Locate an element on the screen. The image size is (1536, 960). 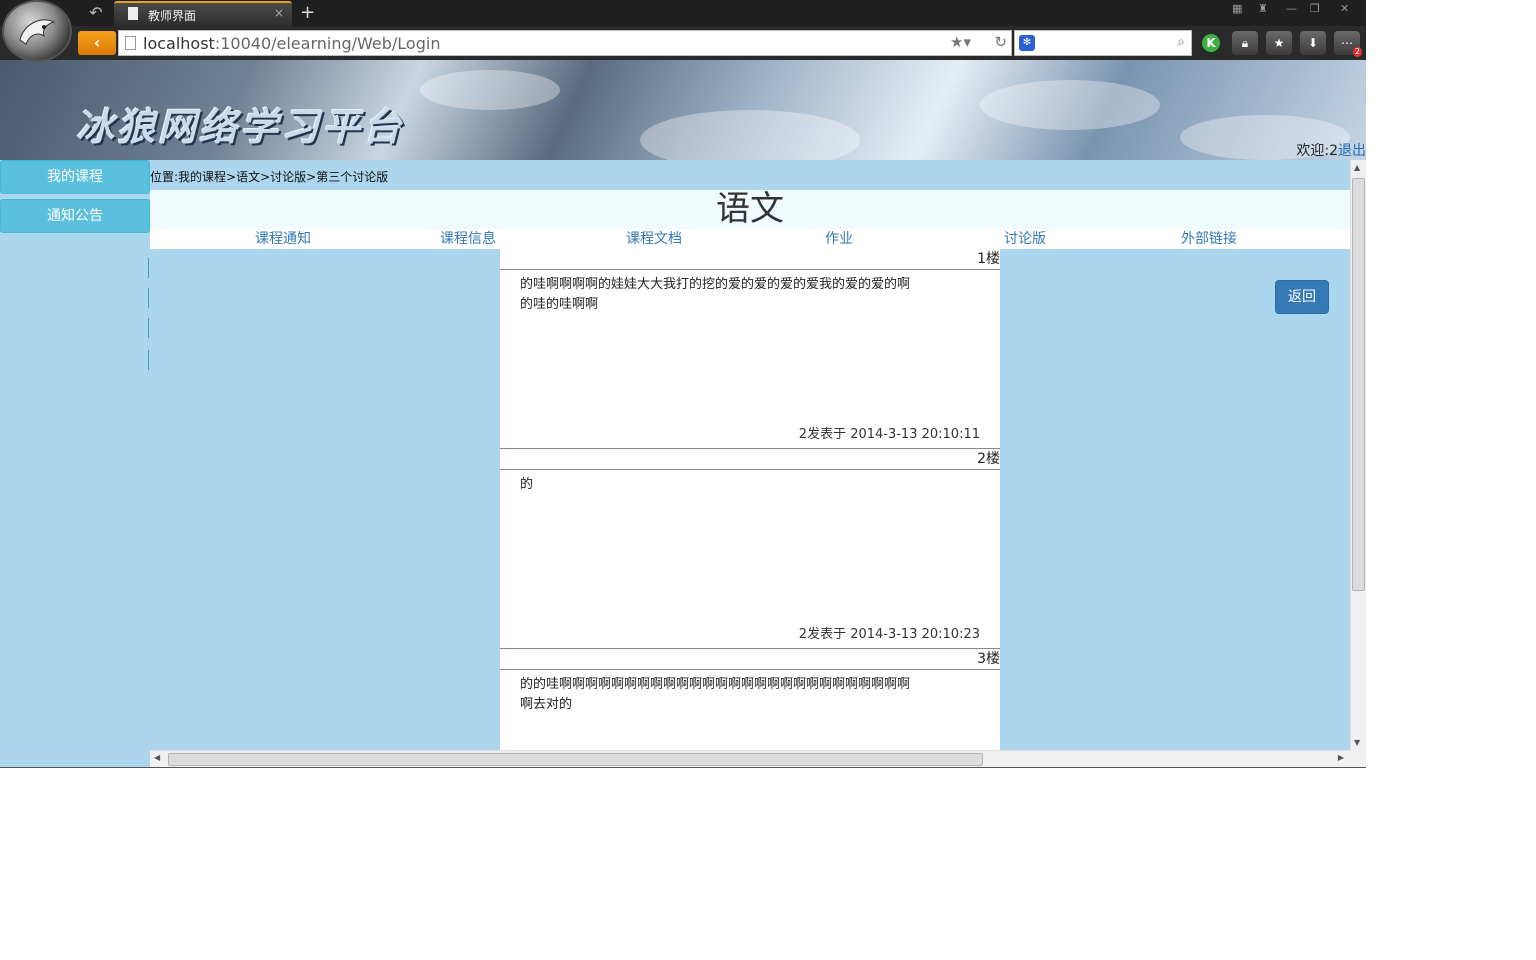
post-item: 3楼 的的哇啊啊啊啊啊啊啊啊啊啊啊啊啊啊啊啊啊啊啊啊啊啊啊啊啊啊啊啊去对的 is located at coordinates (750, 699).